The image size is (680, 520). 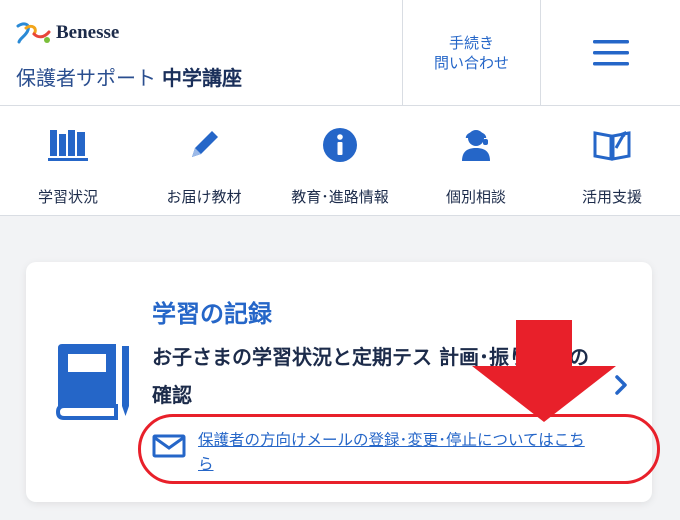 I want to click on hamburger-menu-icon, so click(x=610, y=53).